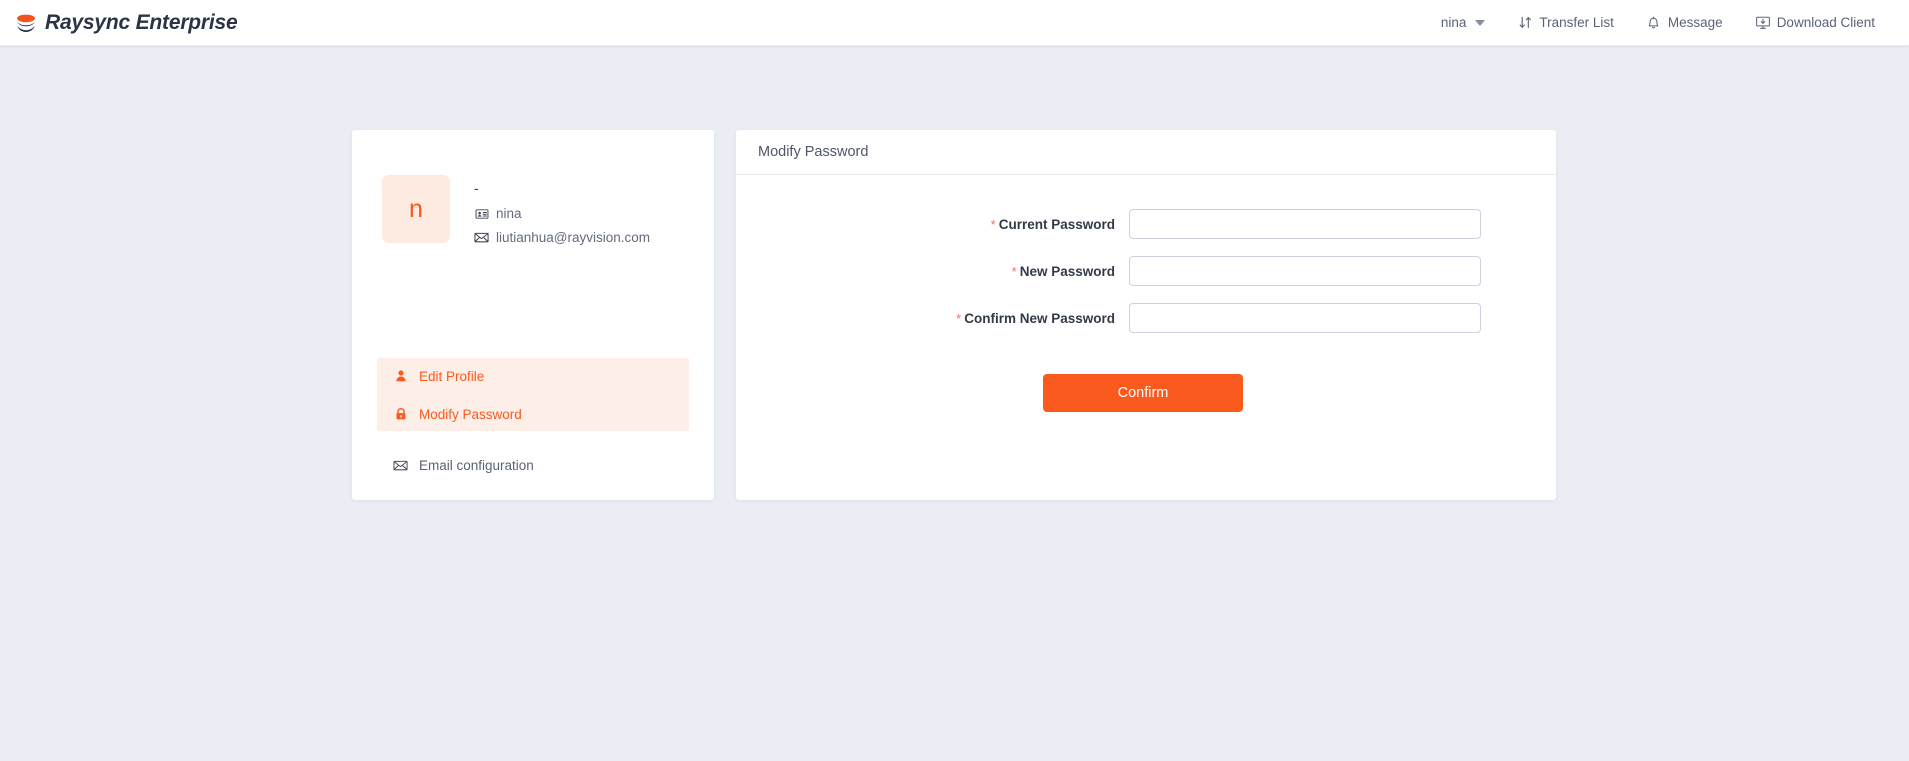 The height and width of the screenshot is (761, 1909). I want to click on confirm-button: Confirm, so click(1143, 393).